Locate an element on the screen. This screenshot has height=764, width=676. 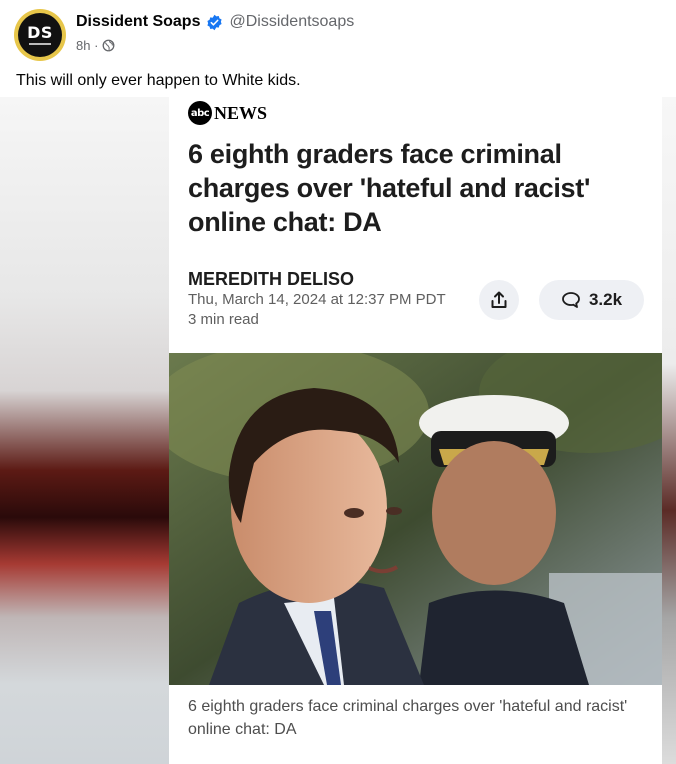
avatar-divider is located at coordinates (40, 44).